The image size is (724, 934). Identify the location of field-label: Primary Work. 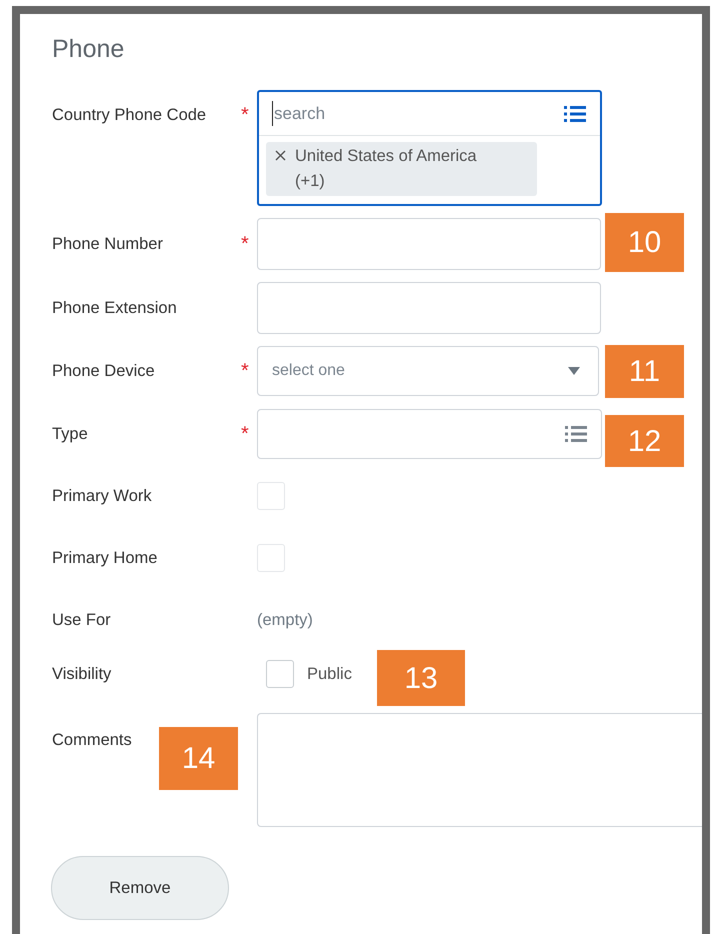
(102, 496).